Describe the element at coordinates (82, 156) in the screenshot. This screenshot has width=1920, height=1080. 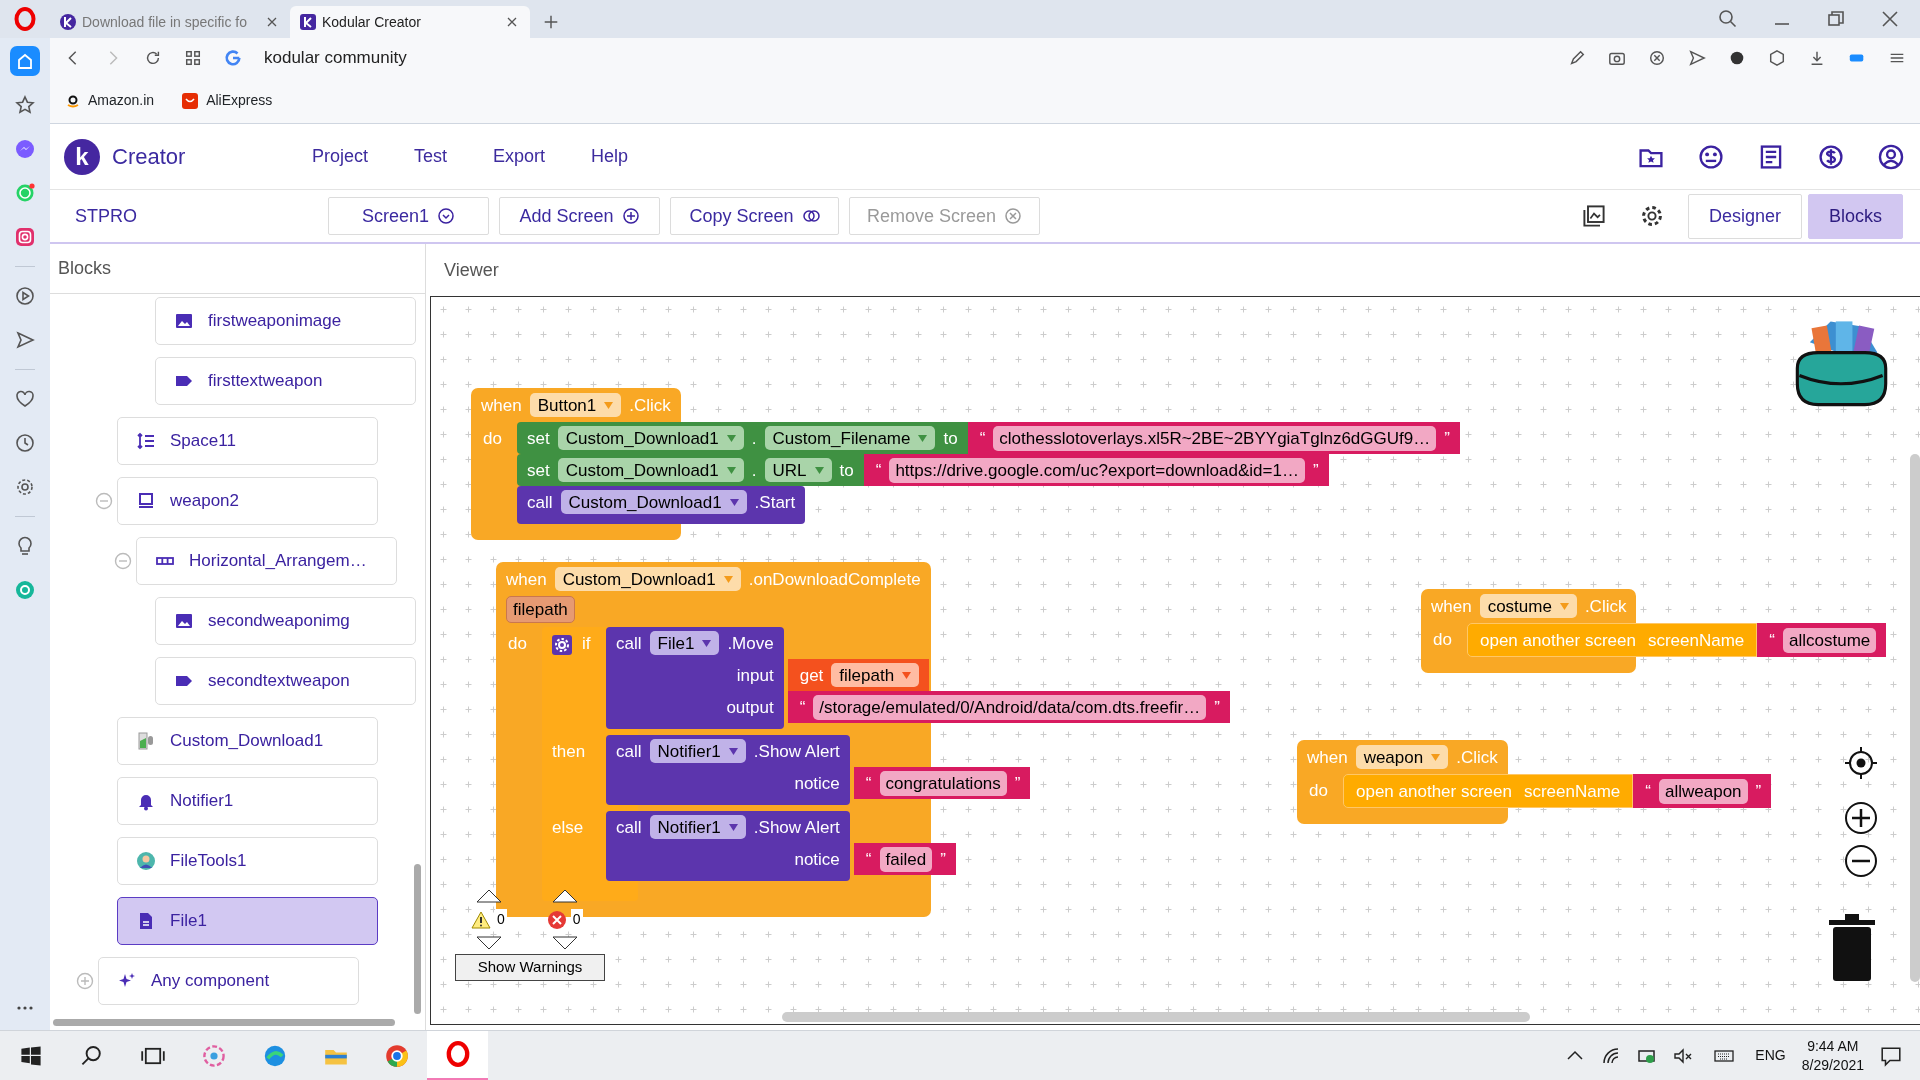
I see `logo: k` at that location.